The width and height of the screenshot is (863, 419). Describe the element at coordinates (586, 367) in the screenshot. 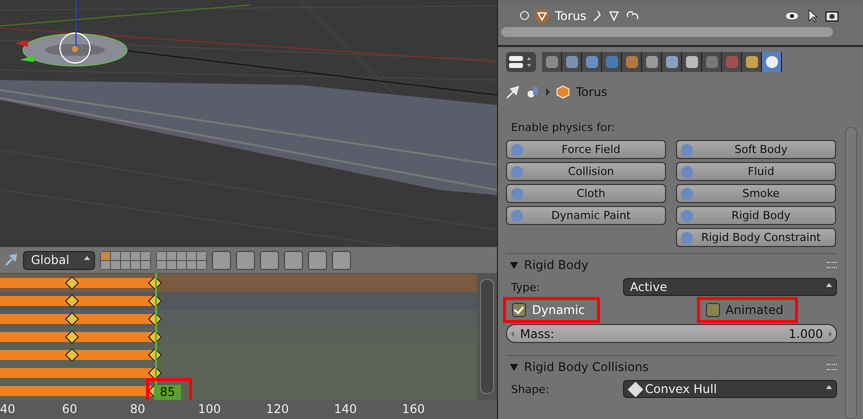

I see `panel-title: Rigid Body Collisions` at that location.